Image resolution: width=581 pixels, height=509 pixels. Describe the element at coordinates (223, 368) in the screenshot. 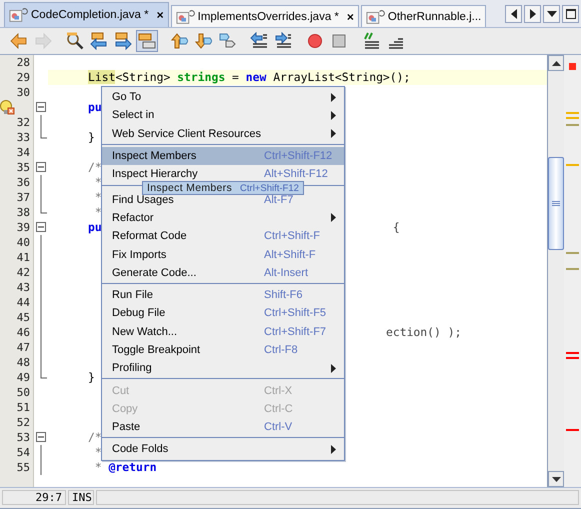

I see `menu-item: Profiling` at that location.